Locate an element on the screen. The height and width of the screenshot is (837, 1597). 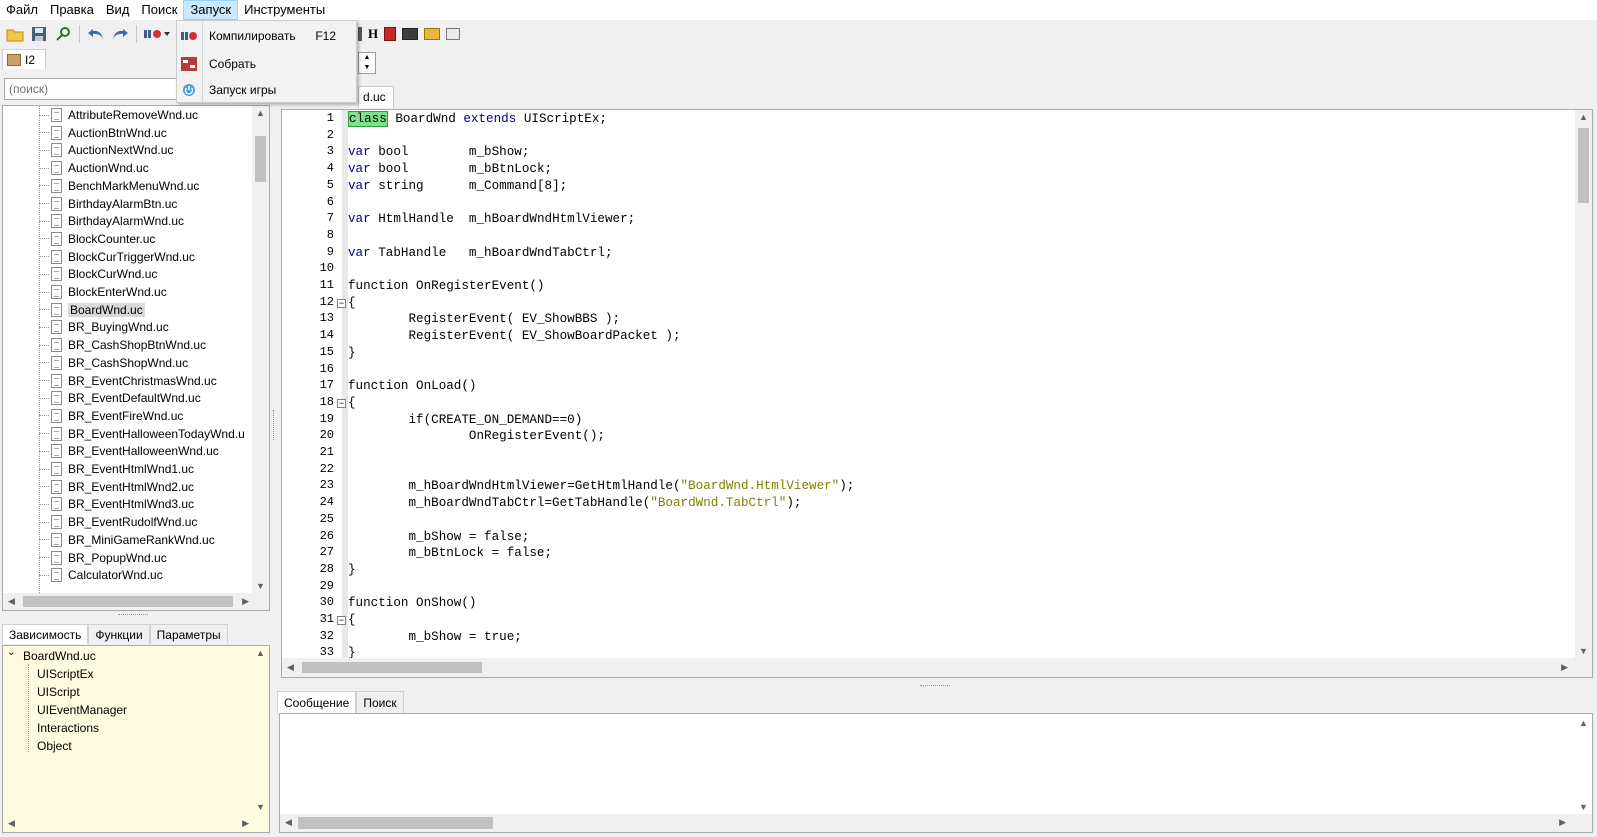
message-panel: ▲ ▼ ◀ ▶ is located at coordinates (936, 773).